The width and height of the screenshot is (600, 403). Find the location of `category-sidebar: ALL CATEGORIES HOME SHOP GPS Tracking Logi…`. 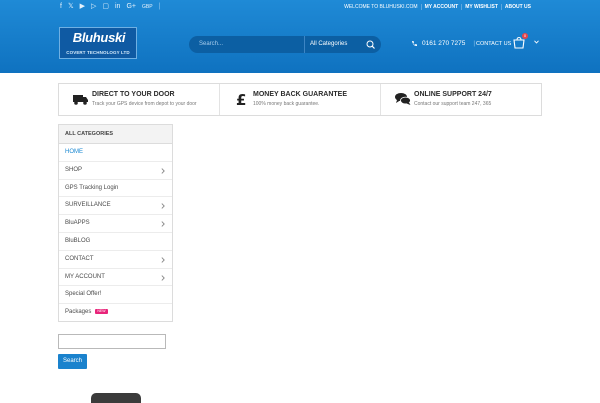

category-sidebar: ALL CATEGORIES HOME SHOP GPS Tracking Logi… is located at coordinates (115, 223).